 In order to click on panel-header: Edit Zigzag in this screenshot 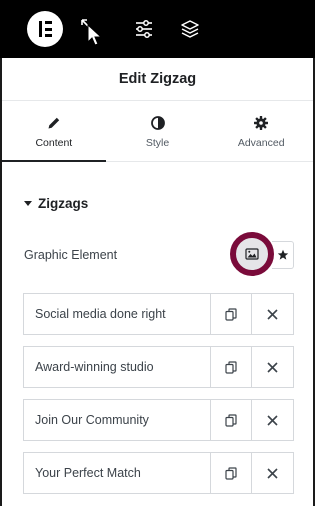, I will do `click(157, 79)`.